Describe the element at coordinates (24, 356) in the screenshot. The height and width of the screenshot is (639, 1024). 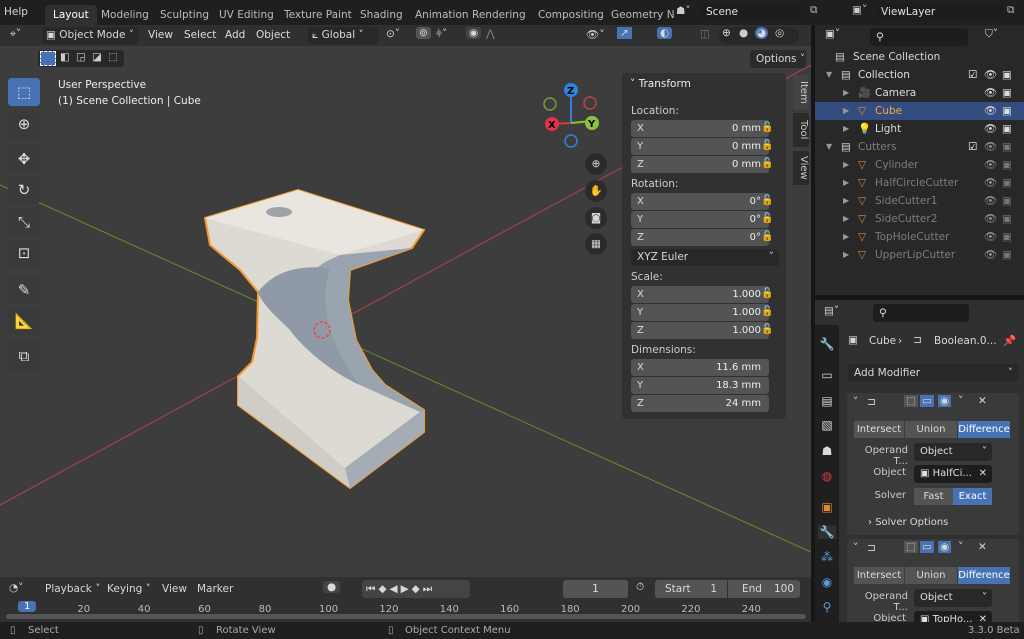
I see `add-cube-tool: ⧉` at that location.